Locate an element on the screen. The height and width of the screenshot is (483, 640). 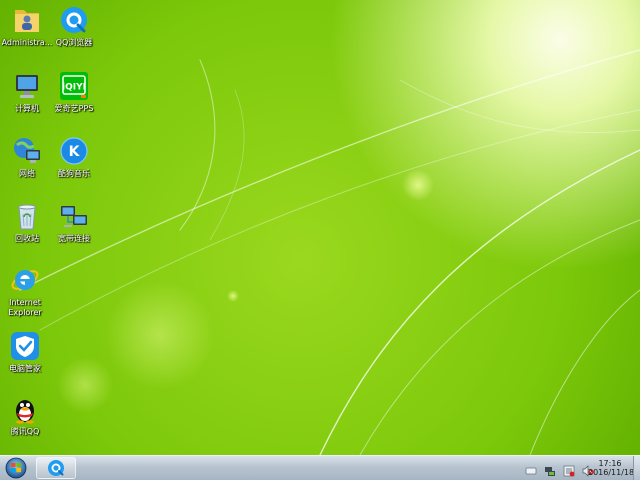
svg-text: K is located at coordinates (75, 152).